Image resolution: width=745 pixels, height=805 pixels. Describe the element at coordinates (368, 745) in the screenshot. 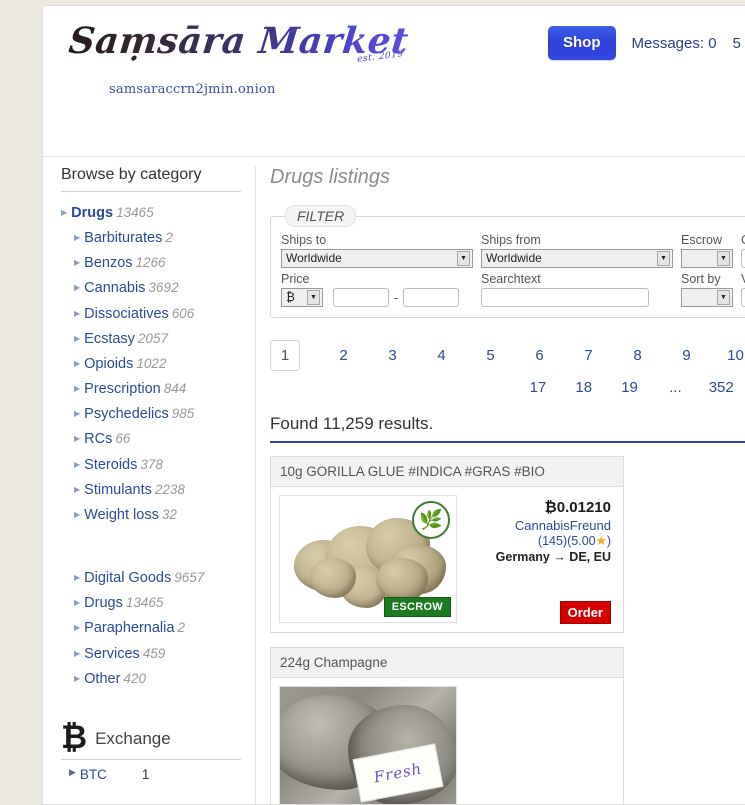

I see `listing-thumbnail: Fresh` at that location.